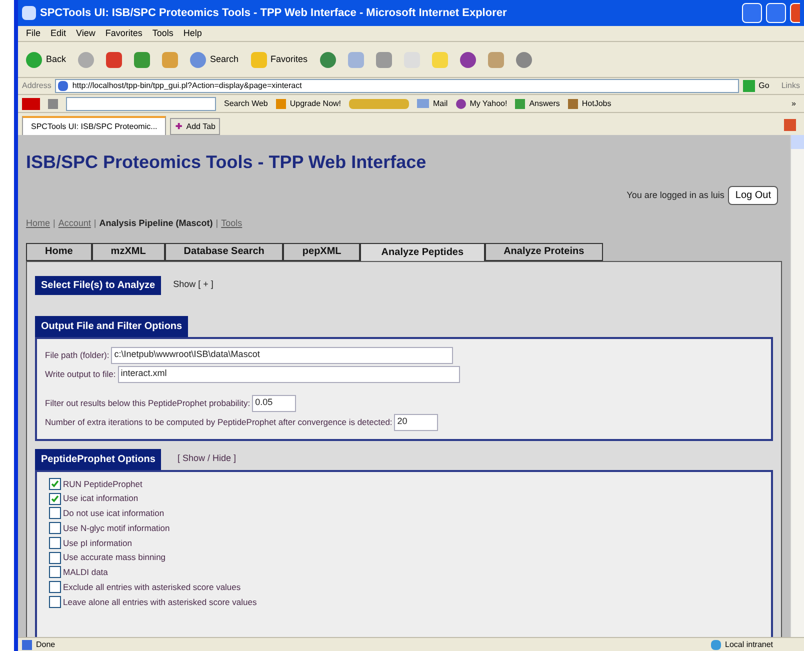 This screenshot has height=651, width=804. I want to click on tab: Database Search, so click(224, 251).